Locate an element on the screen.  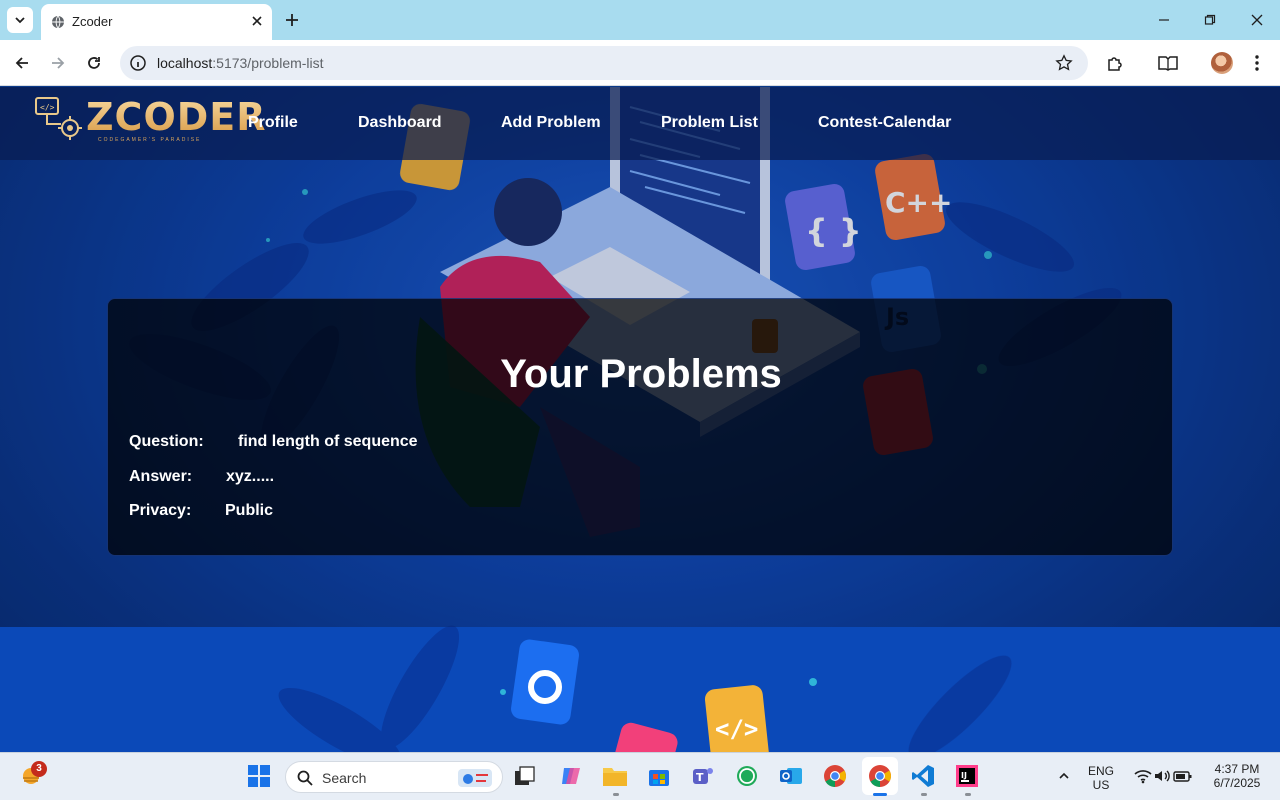
back-button is located at coordinates (22, 63).